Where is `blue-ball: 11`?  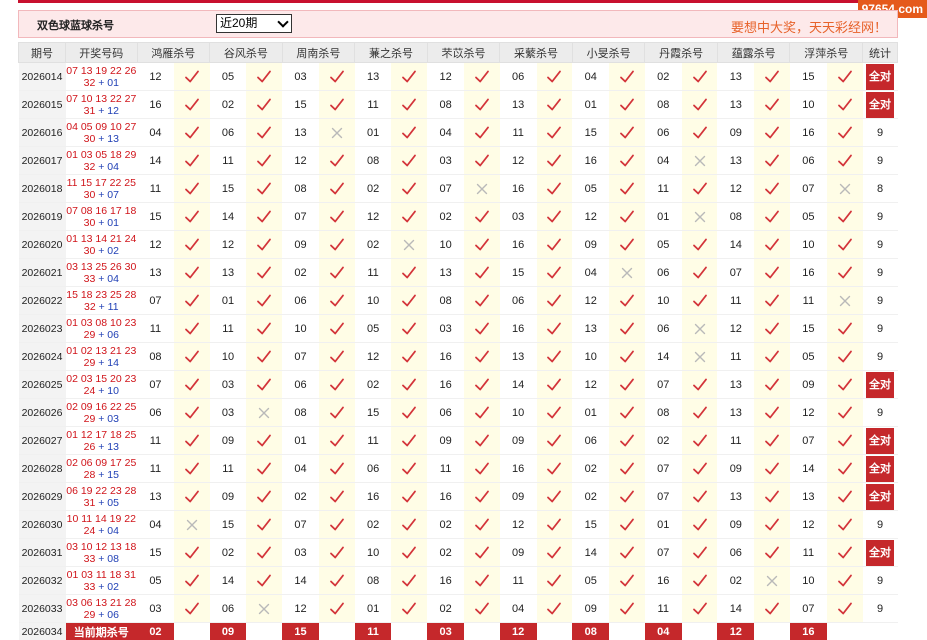 blue-ball: 11 is located at coordinates (113, 306).